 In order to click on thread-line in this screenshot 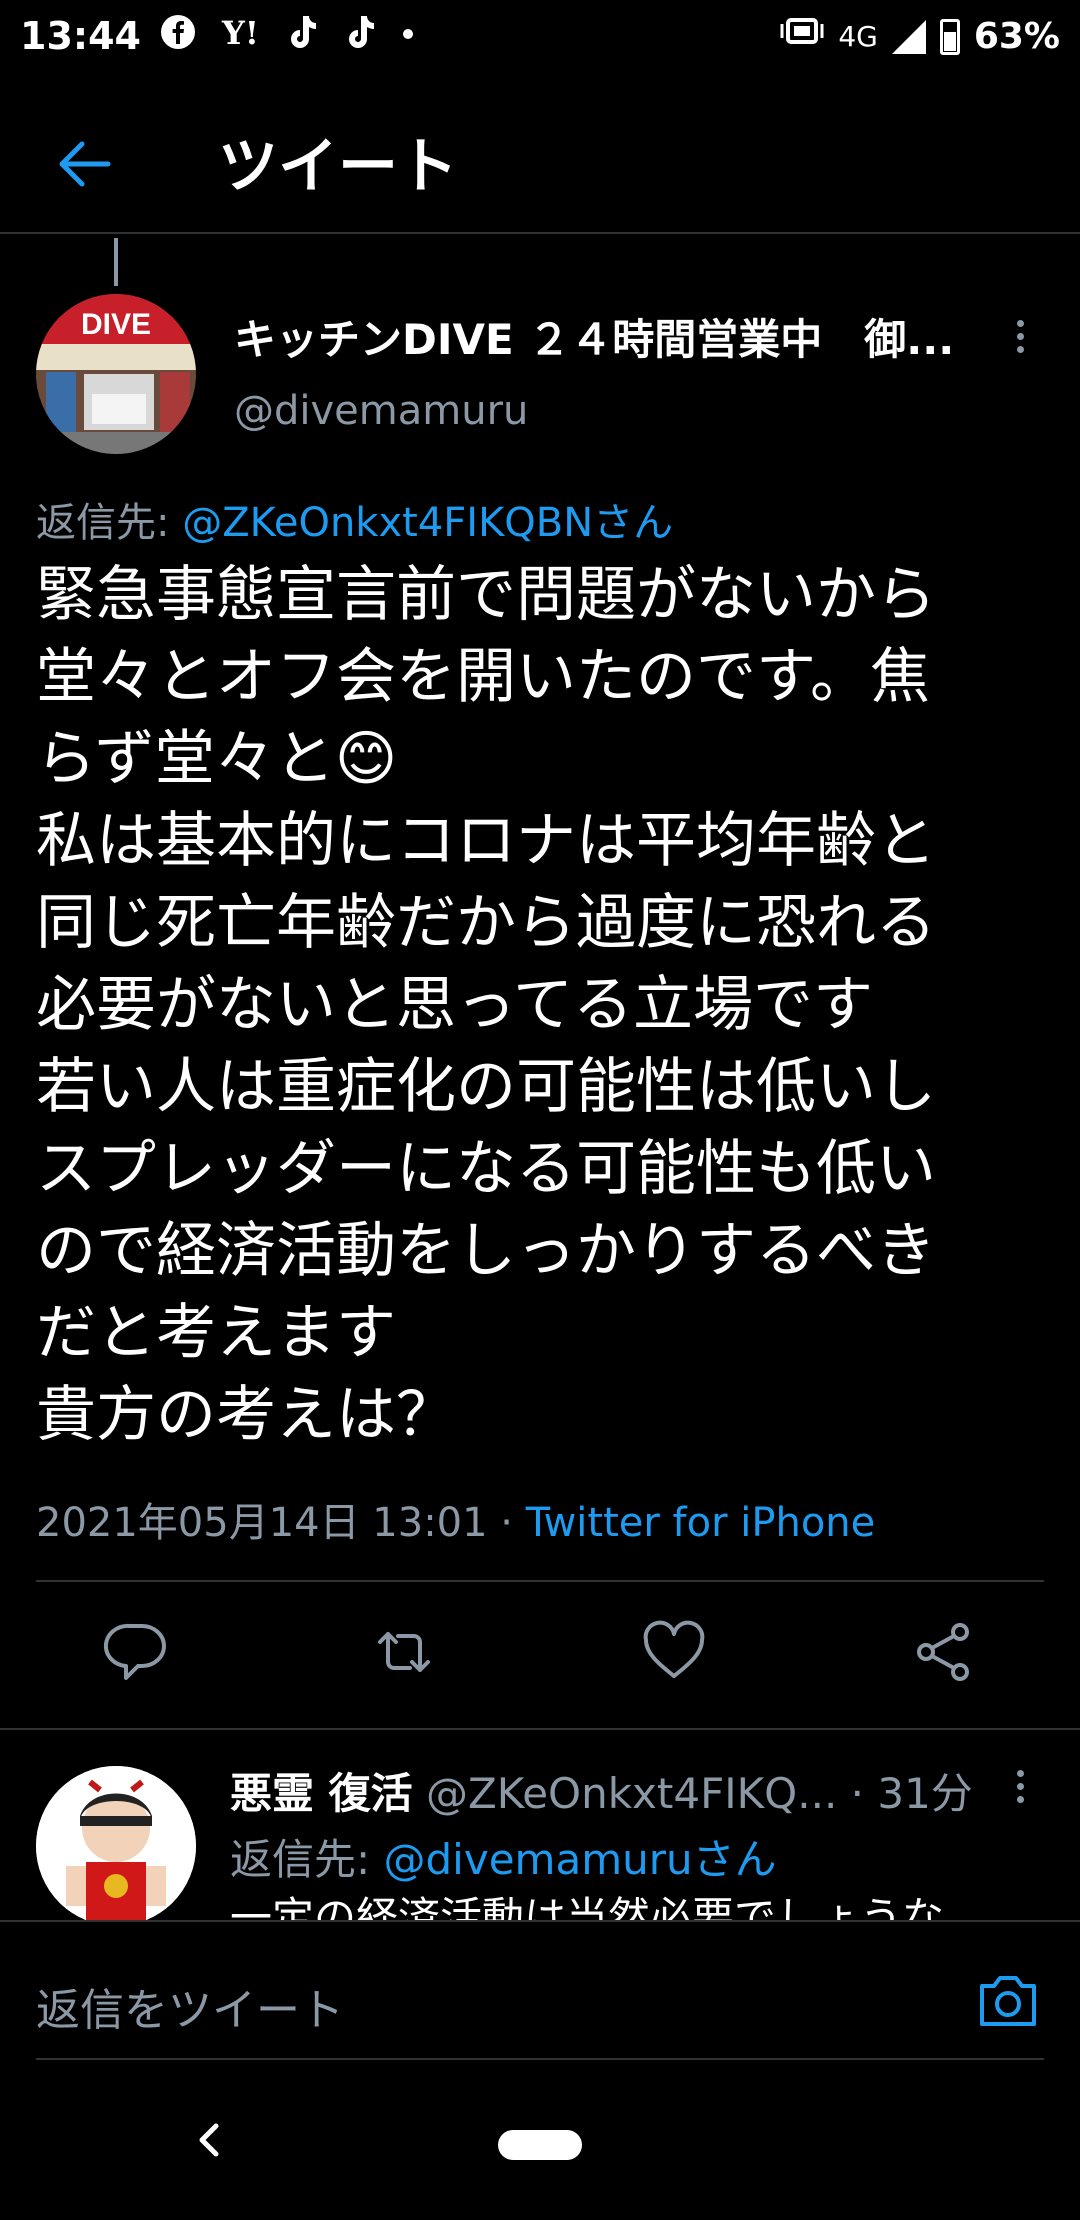, I will do `click(116, 262)`.